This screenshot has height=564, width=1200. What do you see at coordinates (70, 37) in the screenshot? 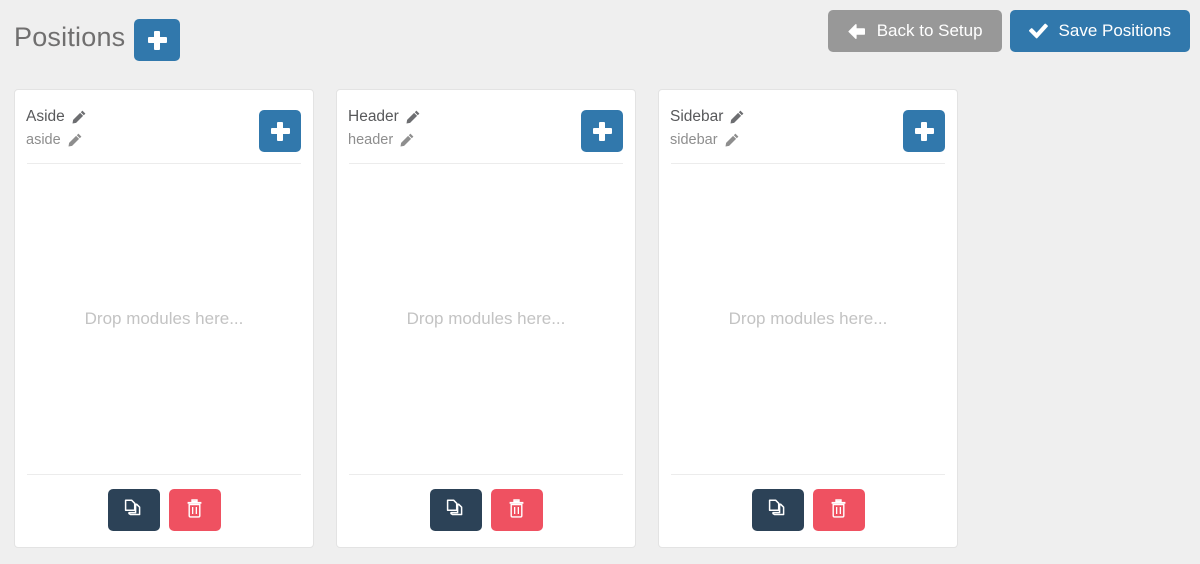
I see `page-title: Positions` at bounding box center [70, 37].